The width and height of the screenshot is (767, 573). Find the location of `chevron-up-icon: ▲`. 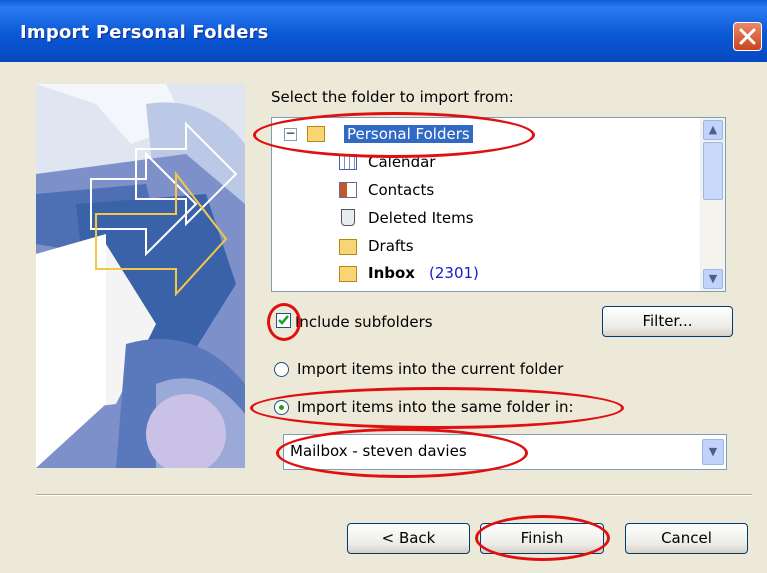

chevron-up-icon: ▲ is located at coordinates (713, 129).